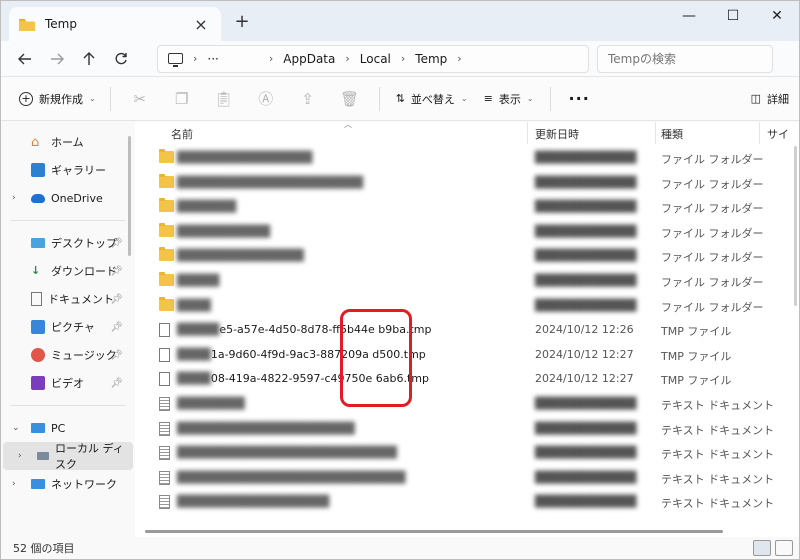  What do you see at coordinates (242, 21) in the screenshot?
I see `new-tab-button: +` at bounding box center [242, 21].